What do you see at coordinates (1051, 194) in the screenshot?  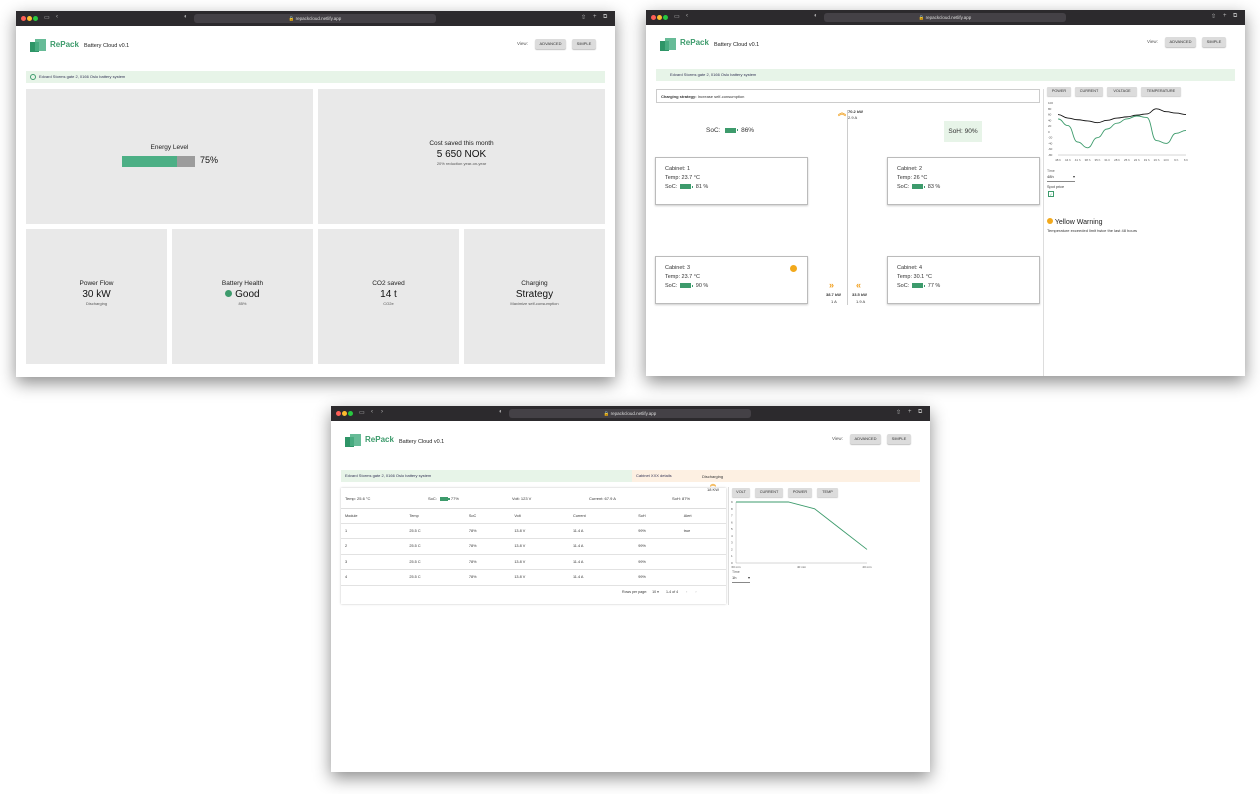 I see `spot-price-checkbox: ✓` at bounding box center [1051, 194].